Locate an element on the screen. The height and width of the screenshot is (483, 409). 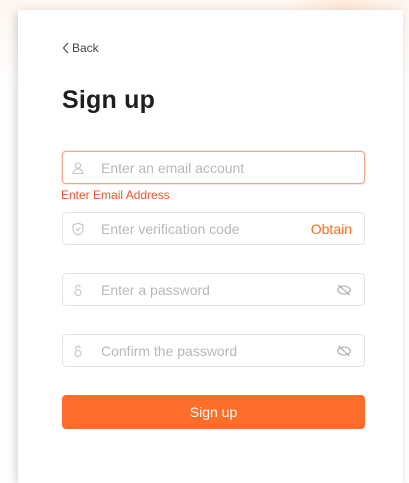
password-input is located at coordinates (218, 289).